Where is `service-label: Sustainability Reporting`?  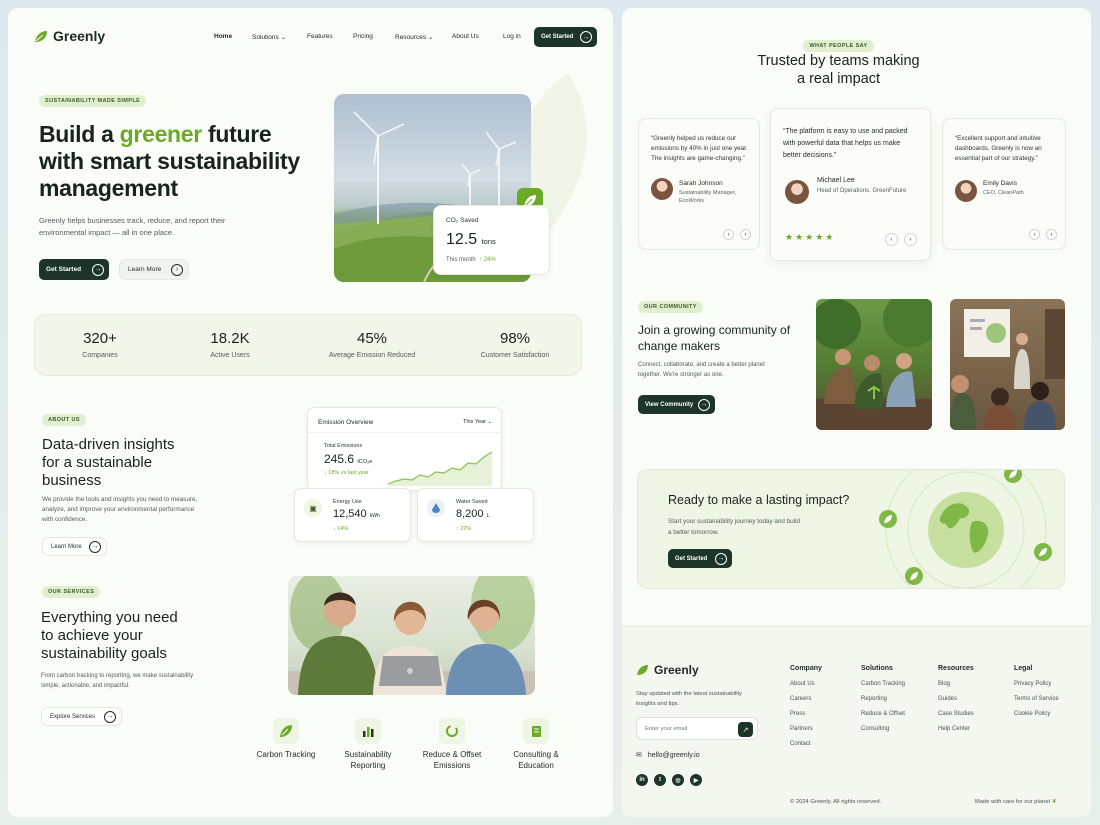
service-label: Sustainability Reporting is located at coordinates (368, 760).